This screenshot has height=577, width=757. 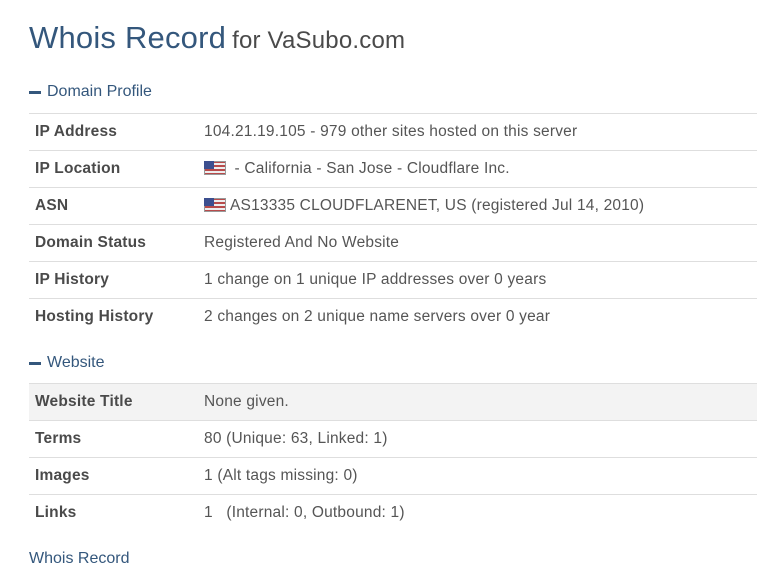 What do you see at coordinates (477, 476) in the screenshot?
I see `row-value: 1 (Alt tags missing: 0)` at bounding box center [477, 476].